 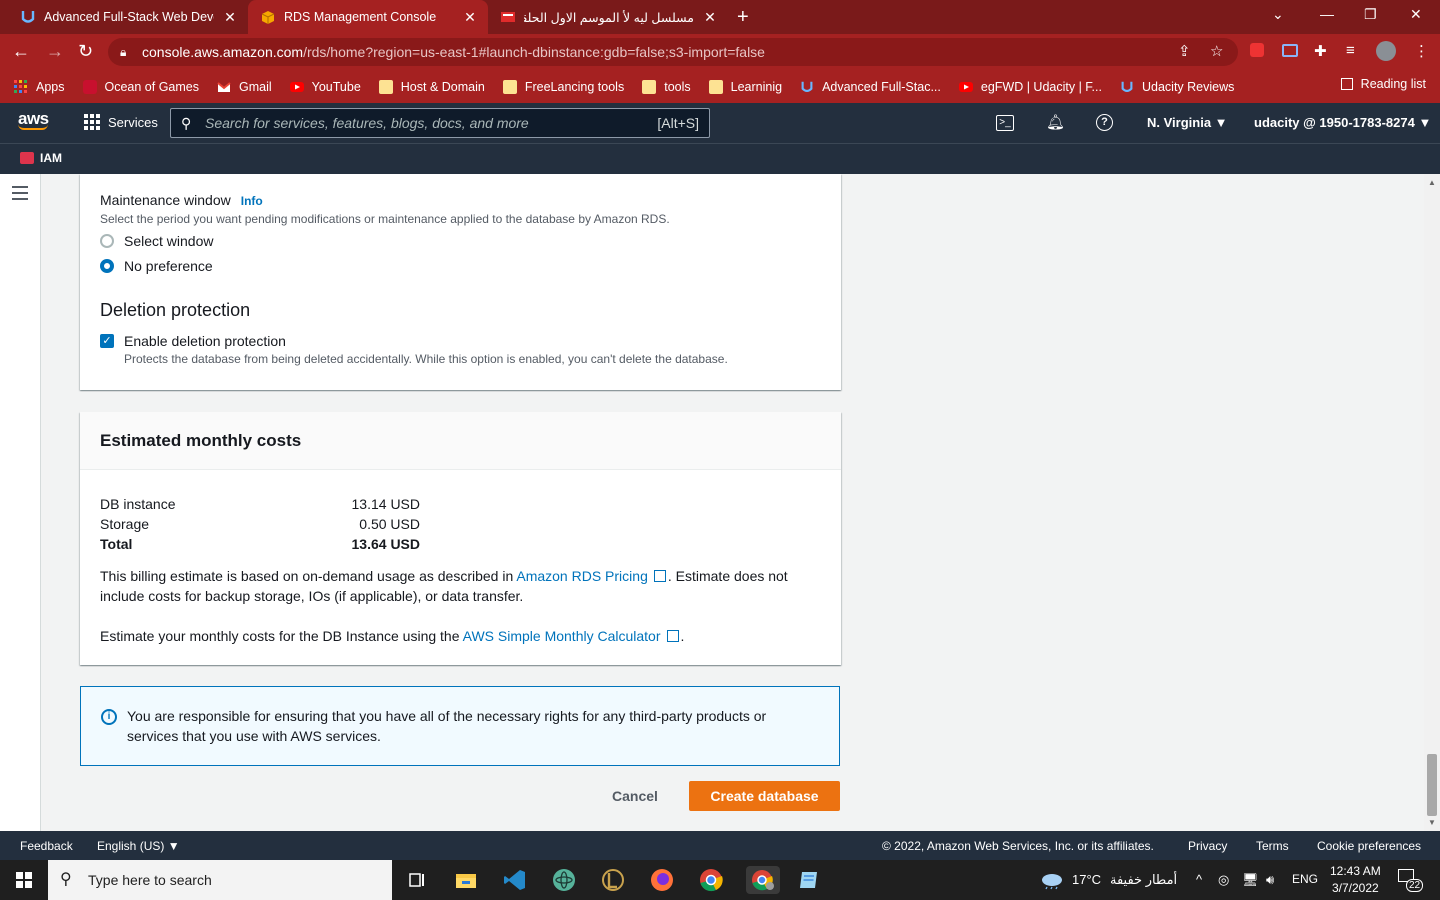 I want to click on cost-value: 13.64 USD, so click(x=385, y=544).